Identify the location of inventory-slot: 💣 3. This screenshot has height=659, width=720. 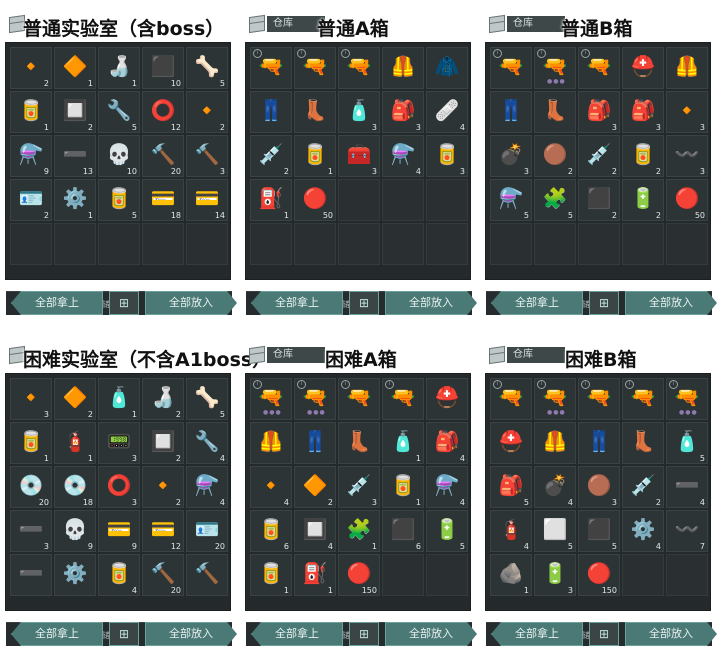
(511, 156).